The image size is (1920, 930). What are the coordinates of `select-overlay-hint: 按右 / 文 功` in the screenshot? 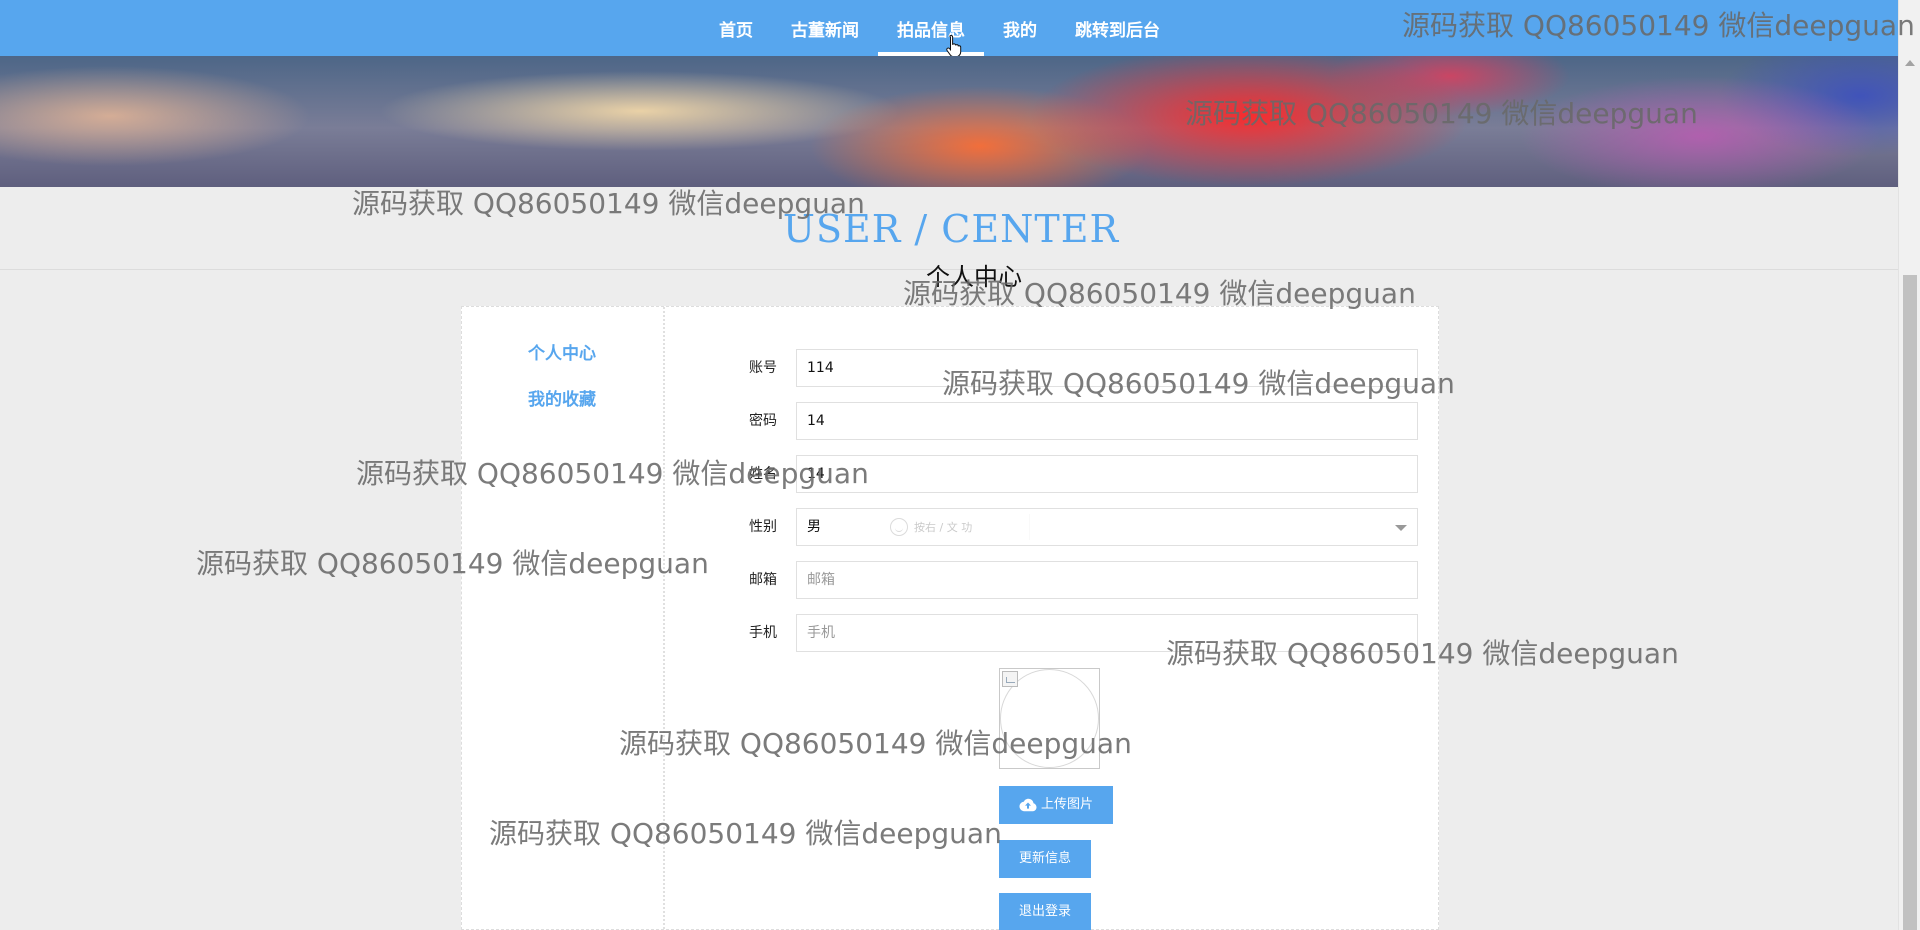 It's located at (960, 527).